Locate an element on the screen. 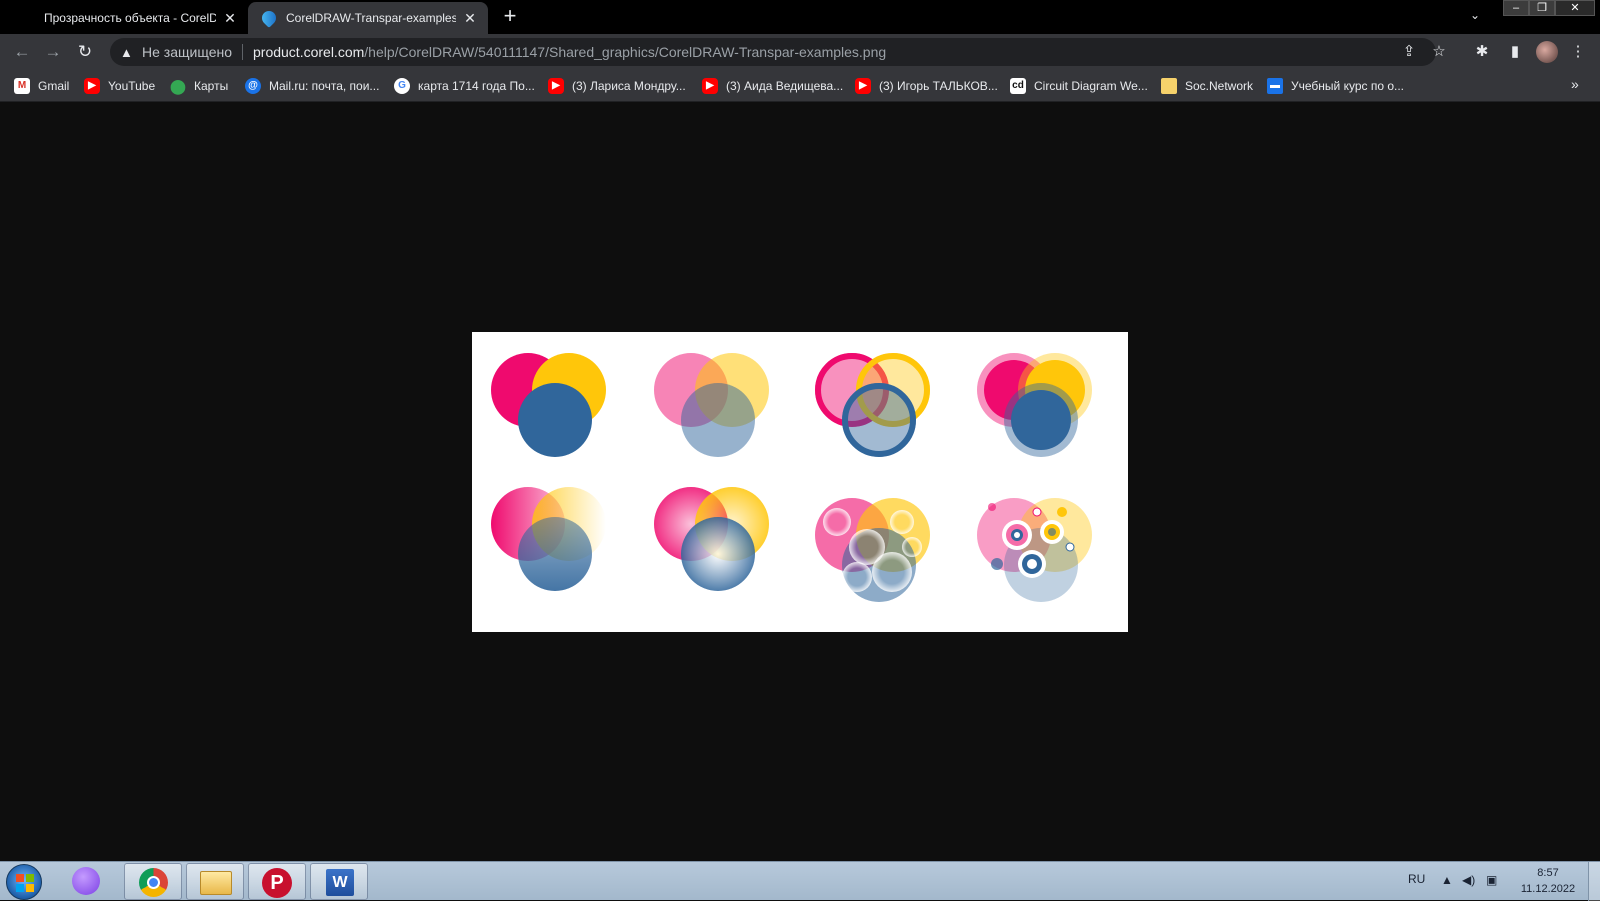 The image size is (1600, 901). restore-button: ❐ is located at coordinates (1542, 8).